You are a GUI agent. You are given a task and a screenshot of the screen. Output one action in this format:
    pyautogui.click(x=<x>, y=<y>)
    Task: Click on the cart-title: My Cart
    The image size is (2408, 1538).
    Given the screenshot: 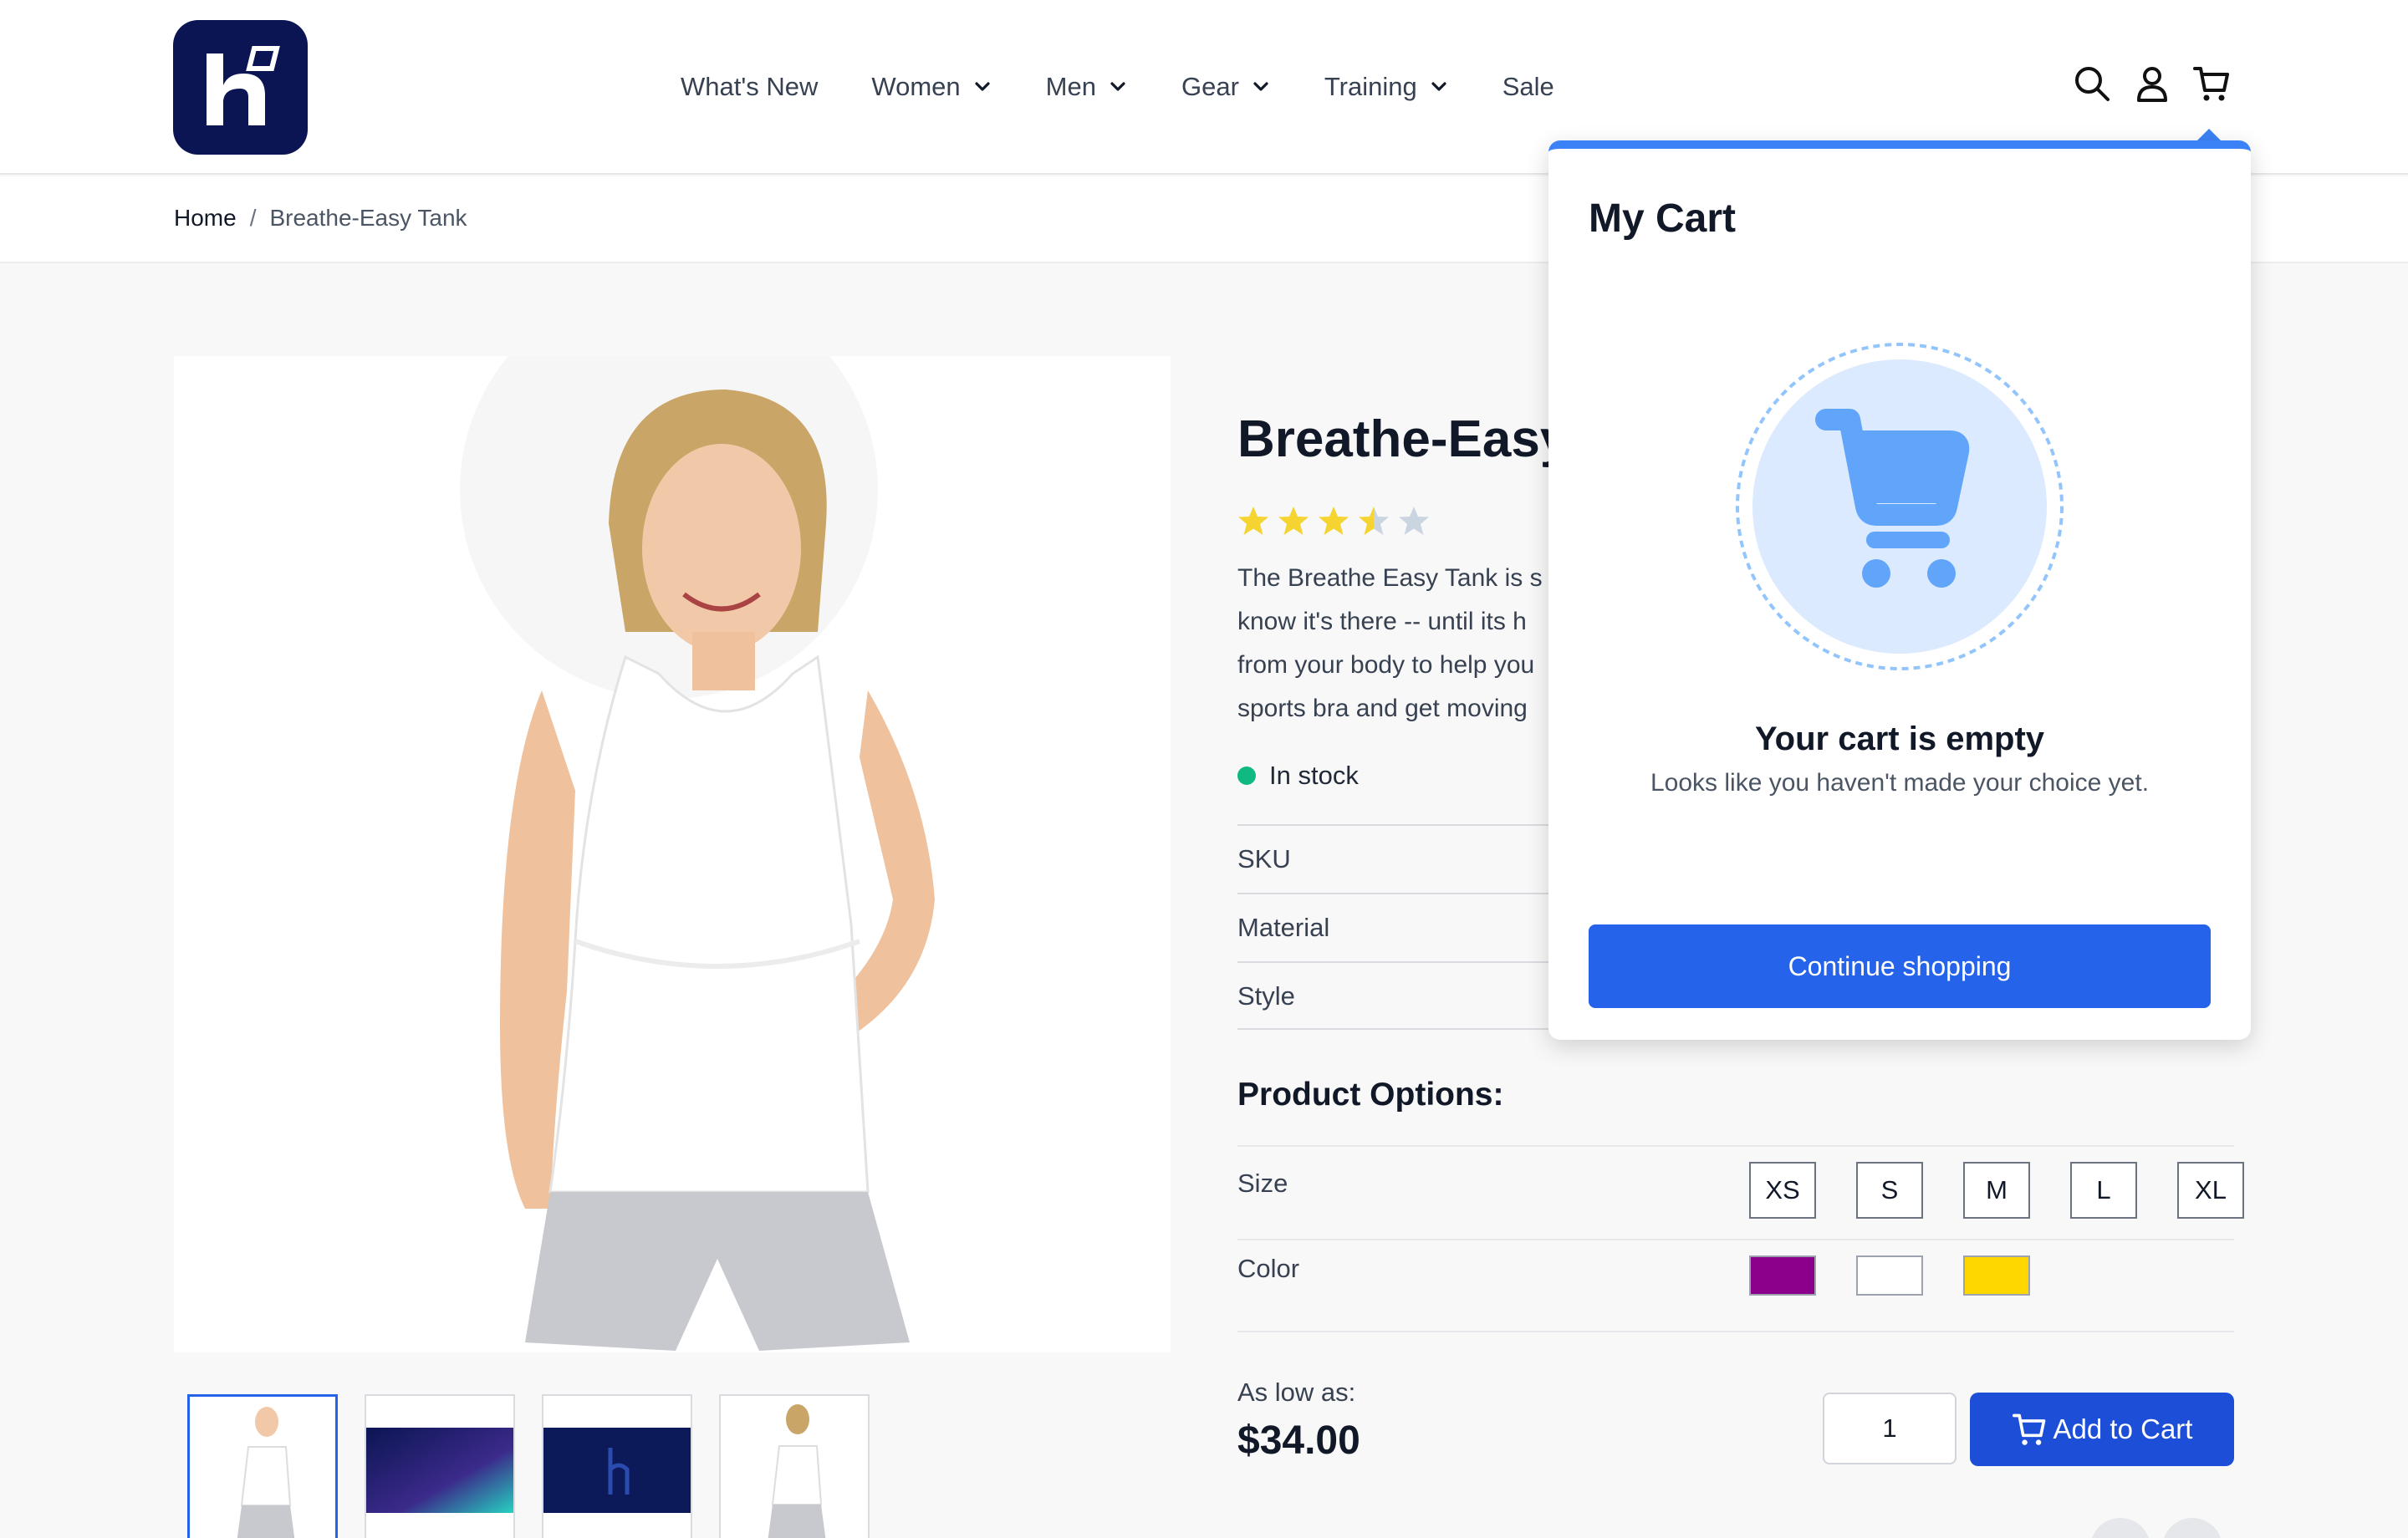 What is the action you would take?
    pyautogui.click(x=1663, y=219)
    